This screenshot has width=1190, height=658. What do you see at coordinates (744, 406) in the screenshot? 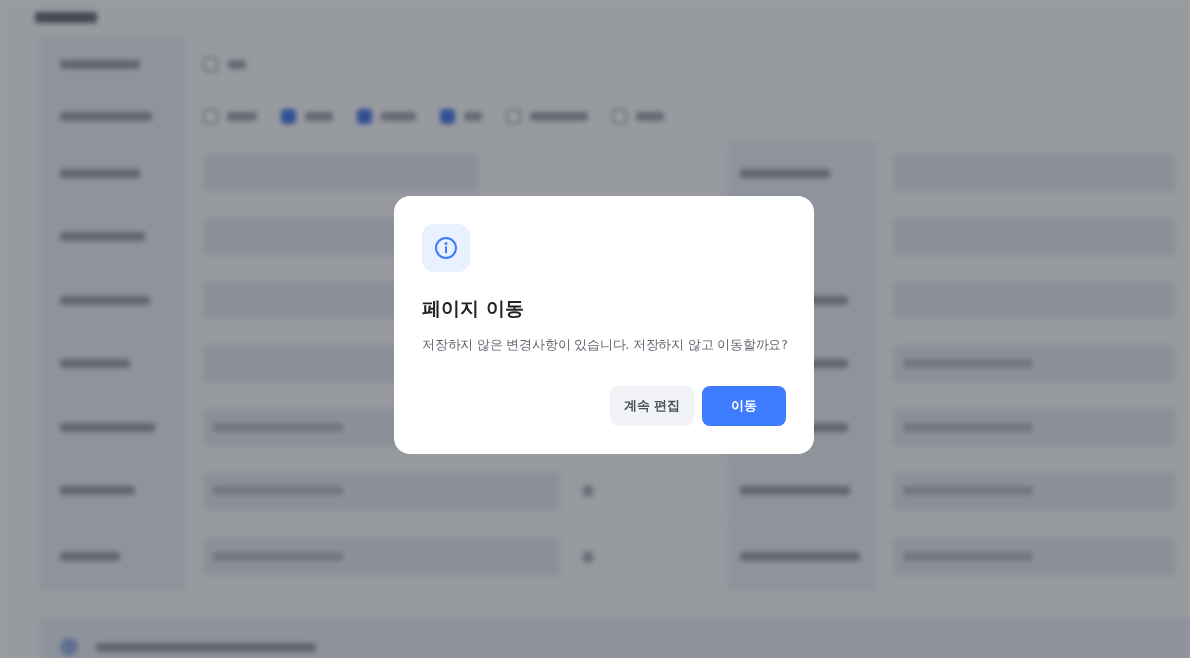
I see `move-button: 이동` at bounding box center [744, 406].